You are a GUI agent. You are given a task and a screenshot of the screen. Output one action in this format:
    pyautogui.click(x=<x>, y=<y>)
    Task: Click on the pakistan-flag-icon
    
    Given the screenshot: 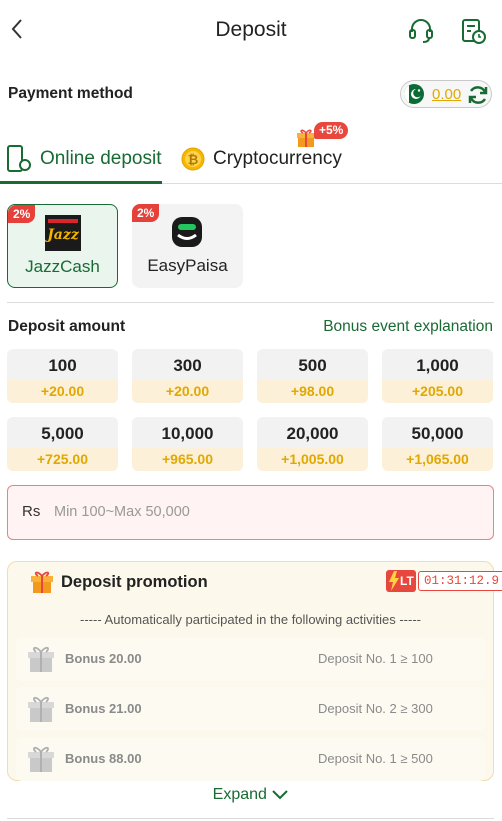 What is the action you would take?
    pyautogui.click(x=414, y=94)
    